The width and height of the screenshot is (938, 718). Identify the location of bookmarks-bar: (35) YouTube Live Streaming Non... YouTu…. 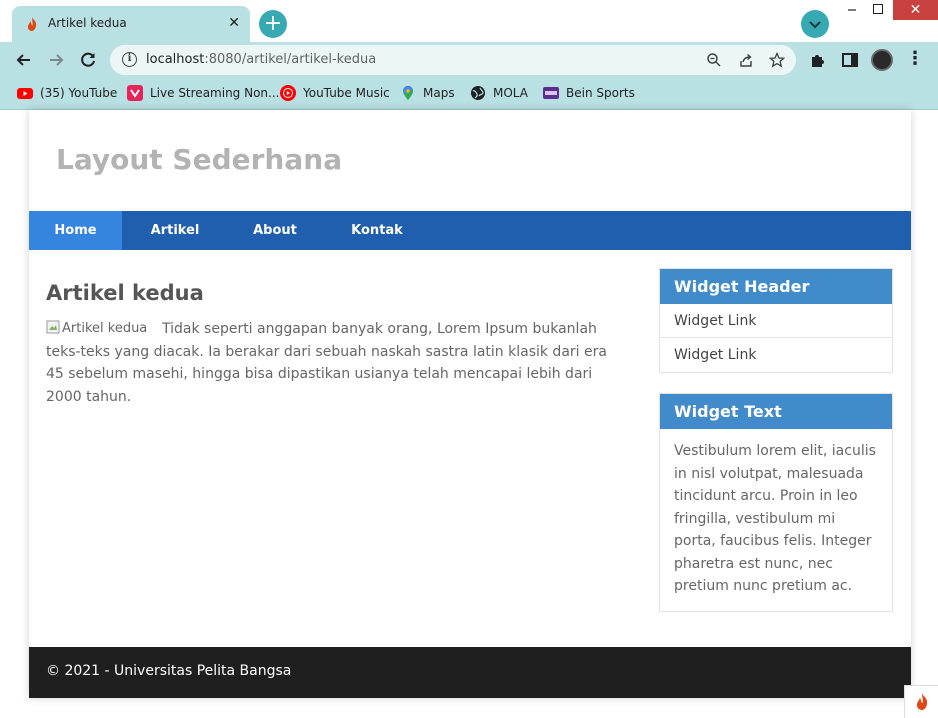
(469, 94).